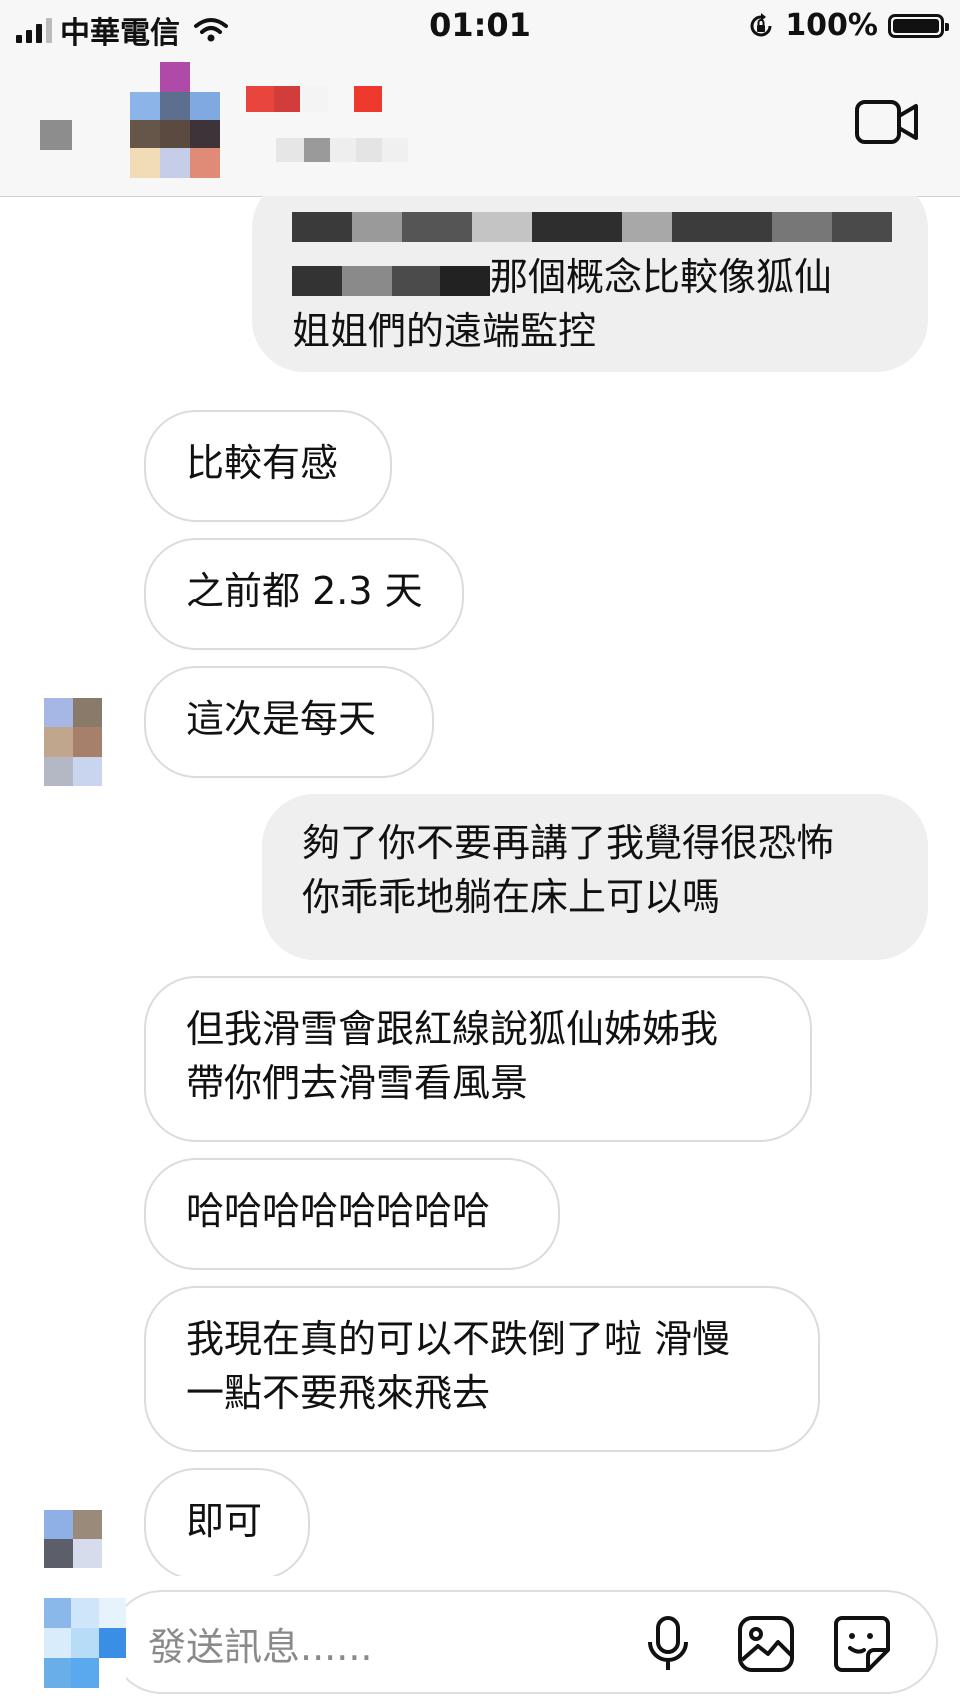 This screenshot has height=1708, width=960. Describe the element at coordinates (175, 120) in the screenshot. I see `contact-avatar` at that location.